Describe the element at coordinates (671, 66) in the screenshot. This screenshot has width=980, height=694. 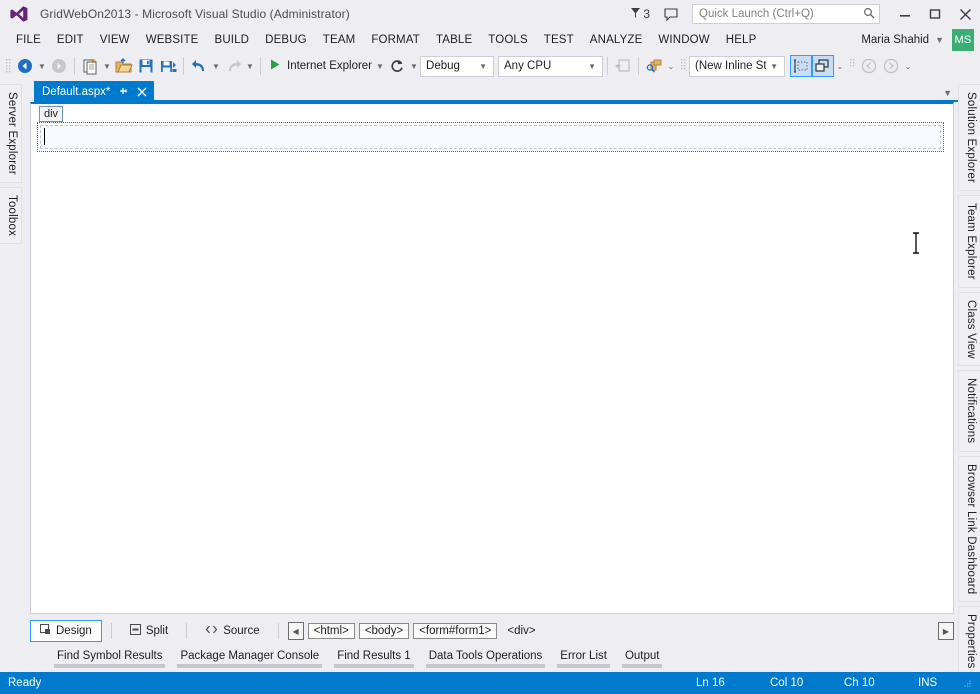
I see `css-properties-overflow-icon: ⌄` at that location.